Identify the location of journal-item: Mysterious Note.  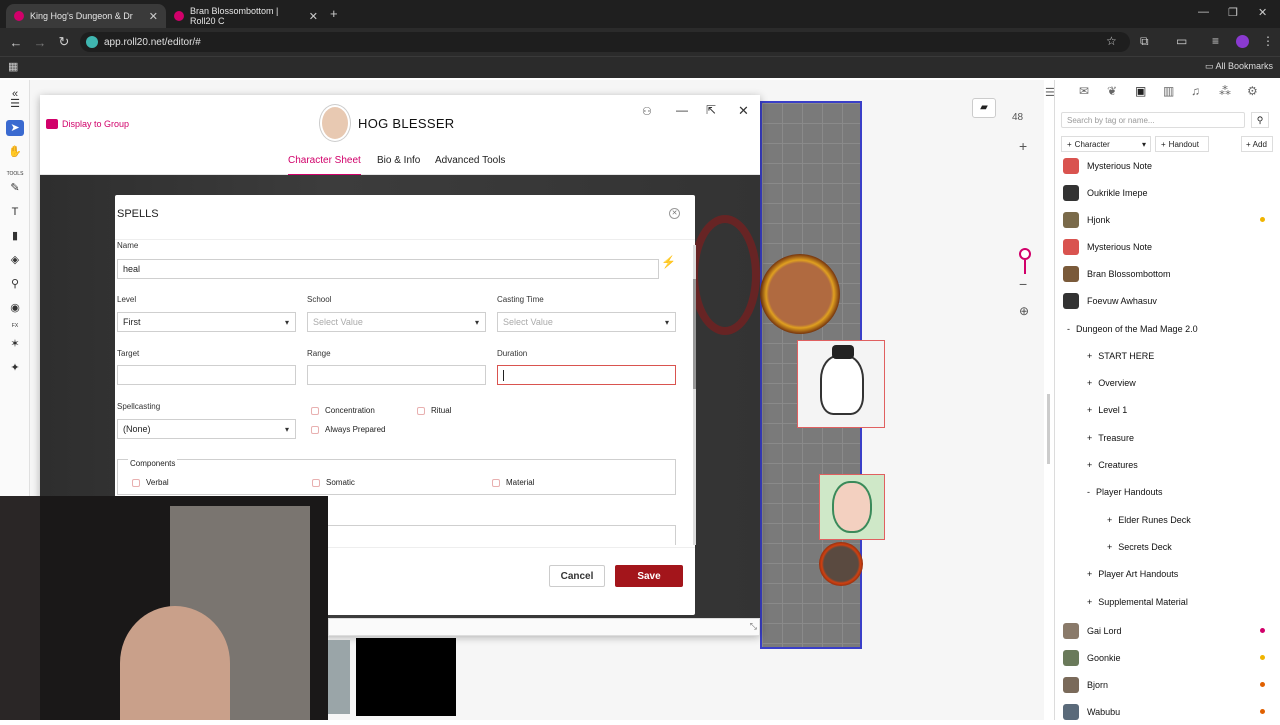
(1167, 165).